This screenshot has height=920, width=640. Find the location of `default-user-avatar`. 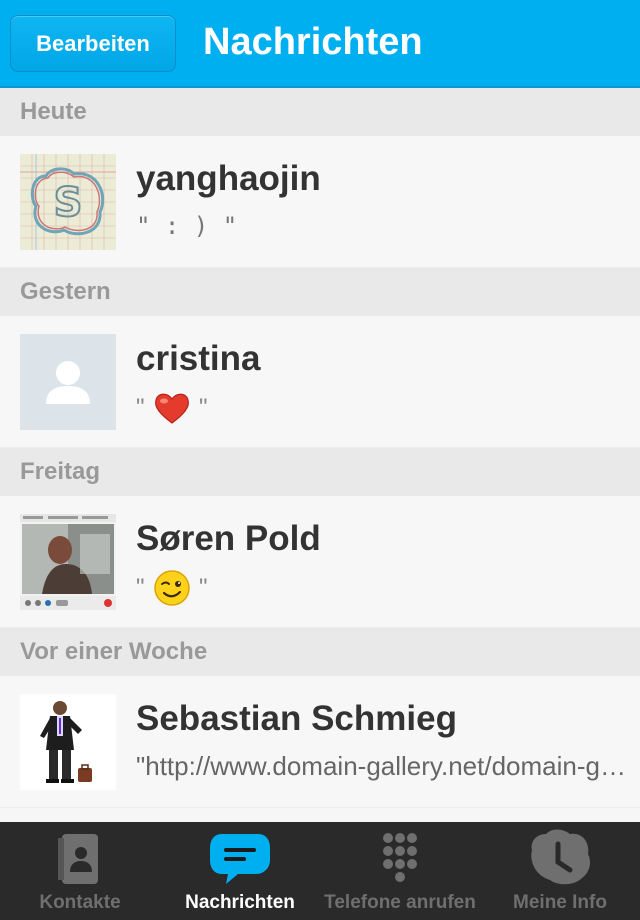

default-user-avatar is located at coordinates (68, 382).